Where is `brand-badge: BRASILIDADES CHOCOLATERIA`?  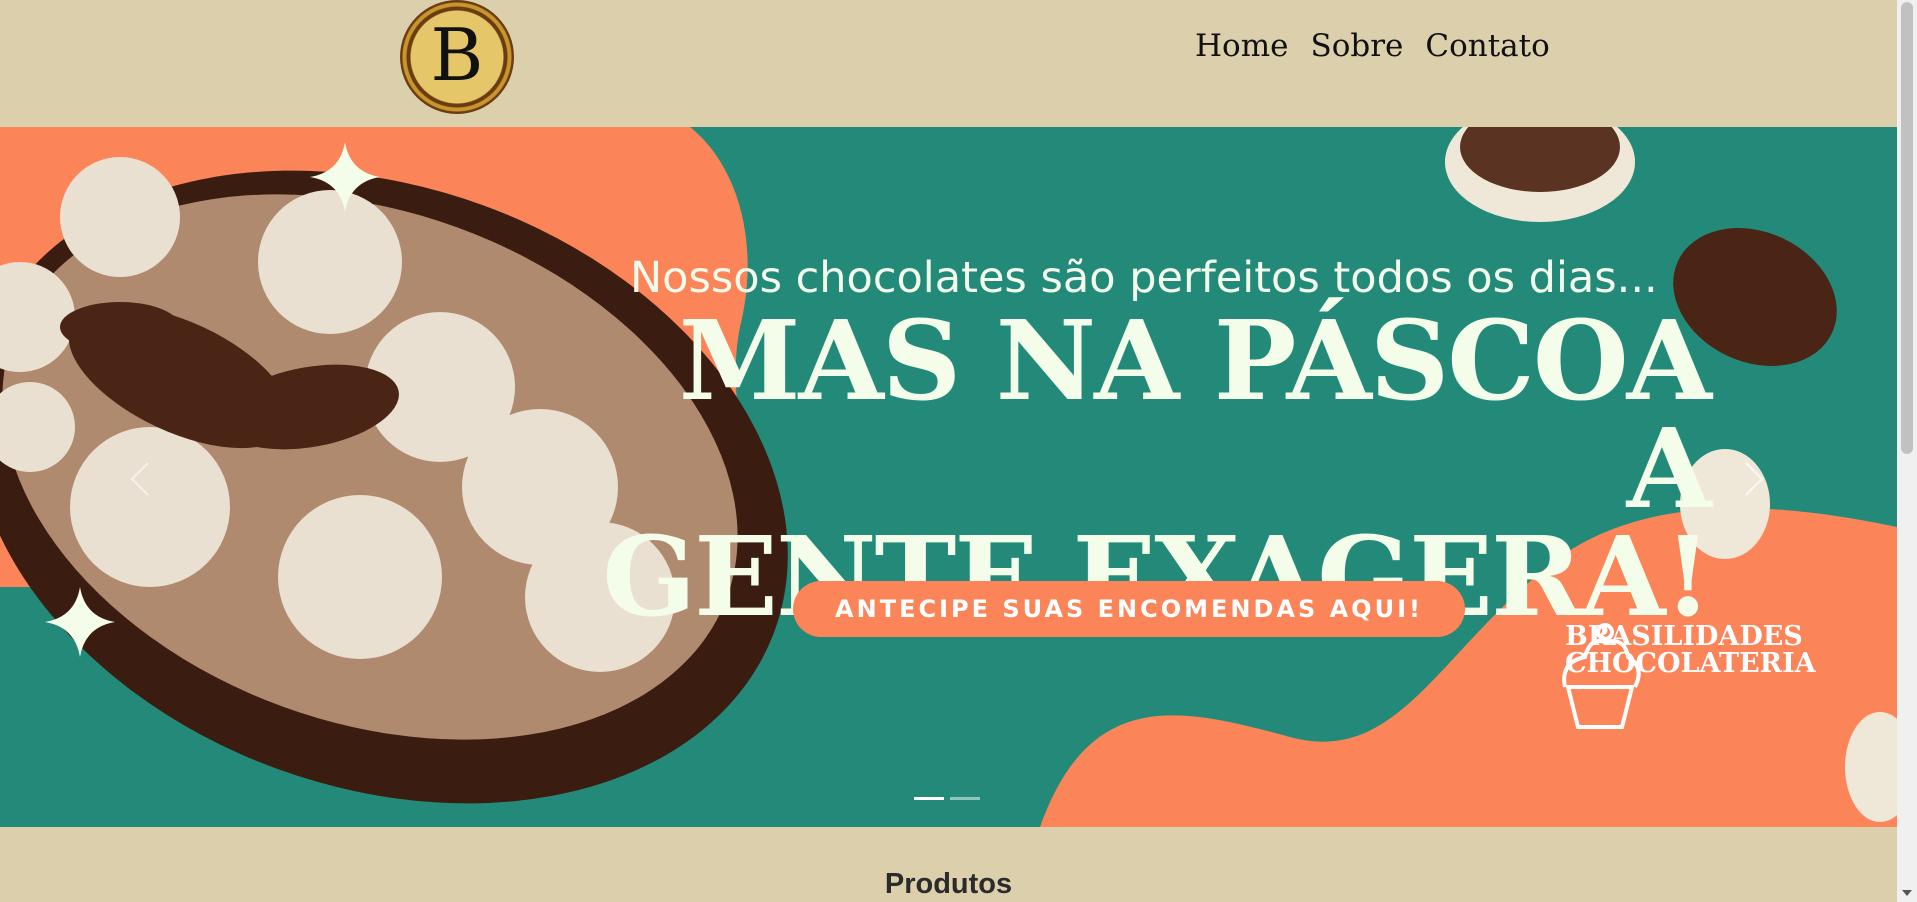
brand-badge: BRASILIDADES CHOCOLATERIA is located at coordinates (1690, 650).